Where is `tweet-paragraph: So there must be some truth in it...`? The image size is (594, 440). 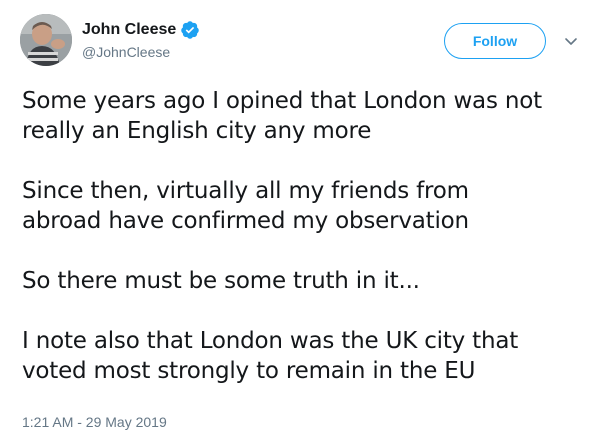
tweet-paragraph: So there must be some truth in it... is located at coordinates (221, 281).